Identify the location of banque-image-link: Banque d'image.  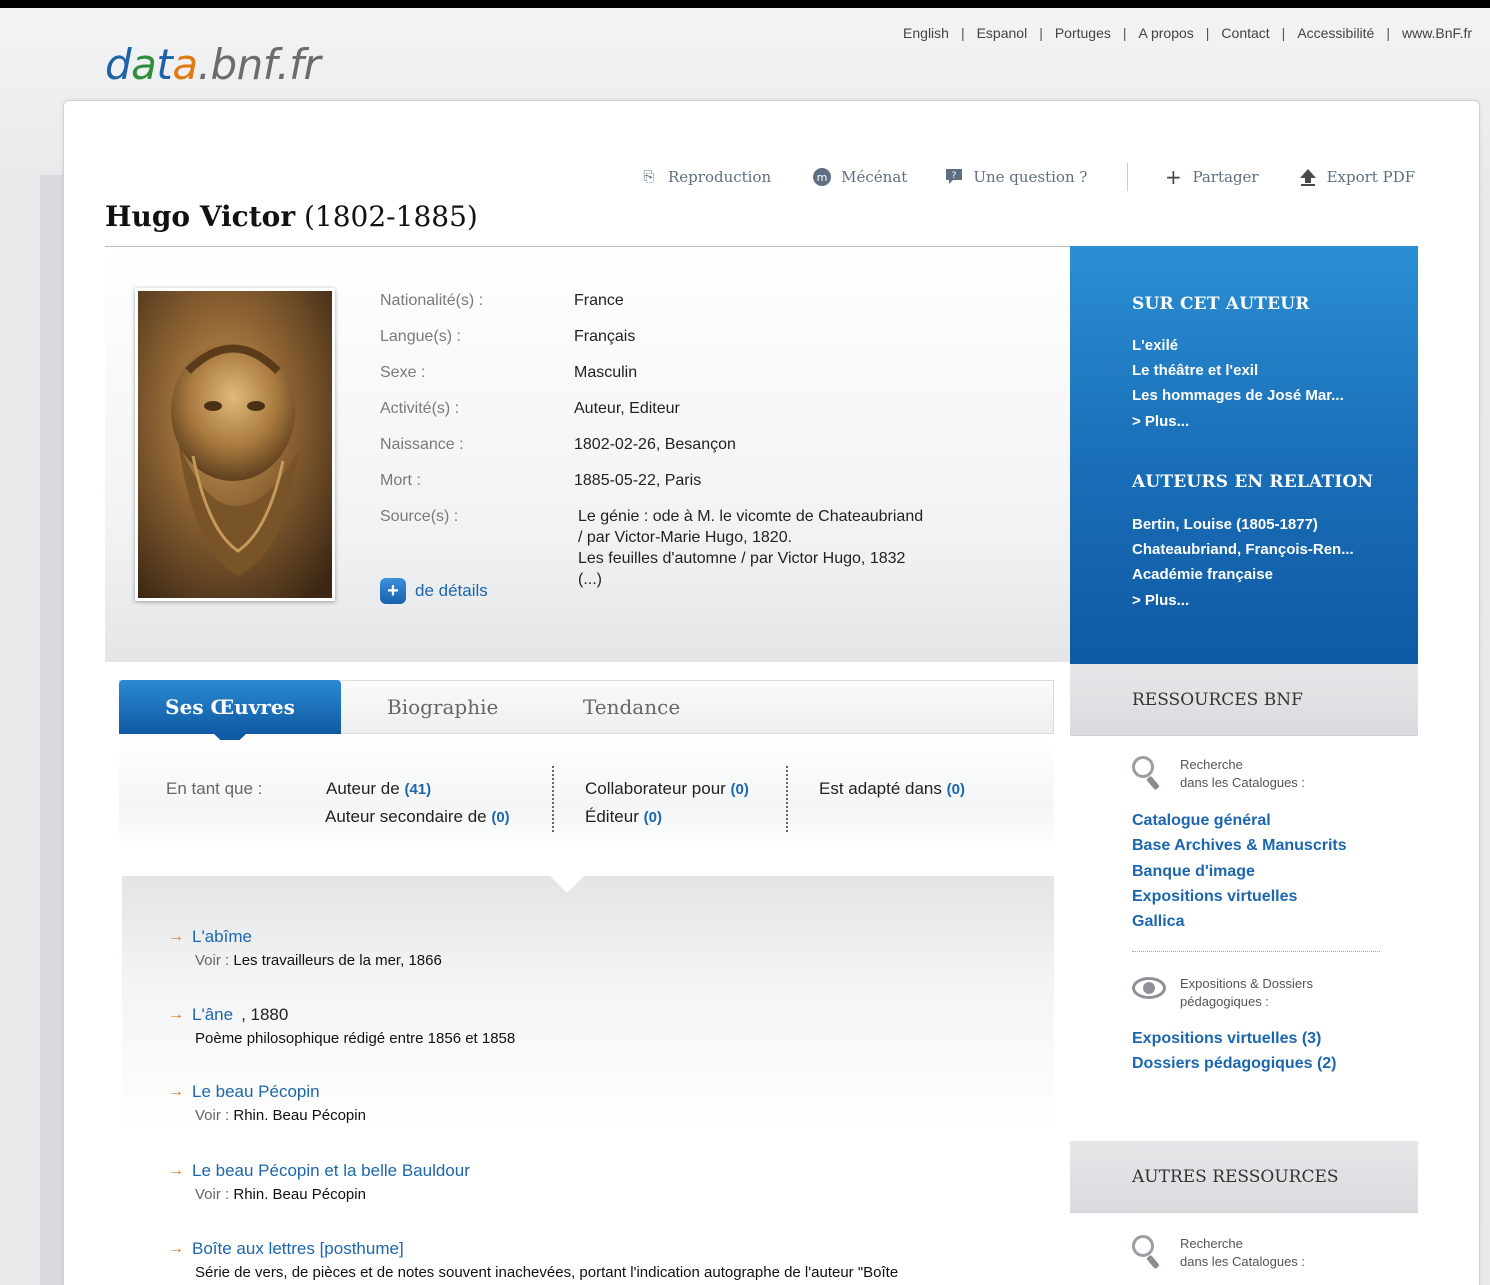
(1193, 872).